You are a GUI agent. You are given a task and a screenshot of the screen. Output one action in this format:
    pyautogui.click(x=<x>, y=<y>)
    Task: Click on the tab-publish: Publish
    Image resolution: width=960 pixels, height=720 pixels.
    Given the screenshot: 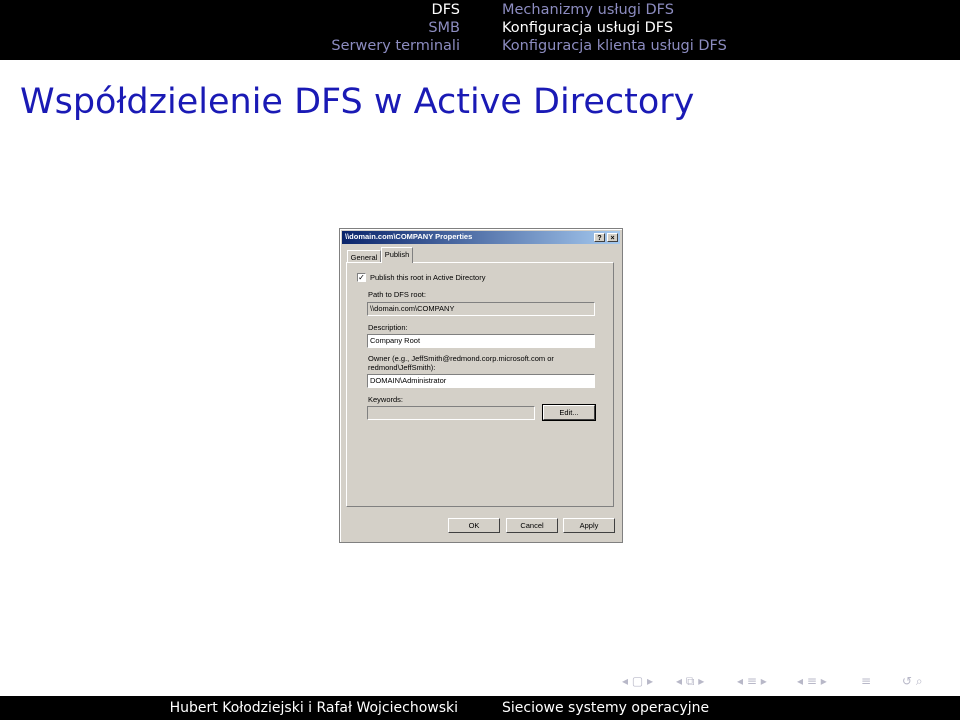 What is the action you would take?
    pyautogui.click(x=397, y=255)
    